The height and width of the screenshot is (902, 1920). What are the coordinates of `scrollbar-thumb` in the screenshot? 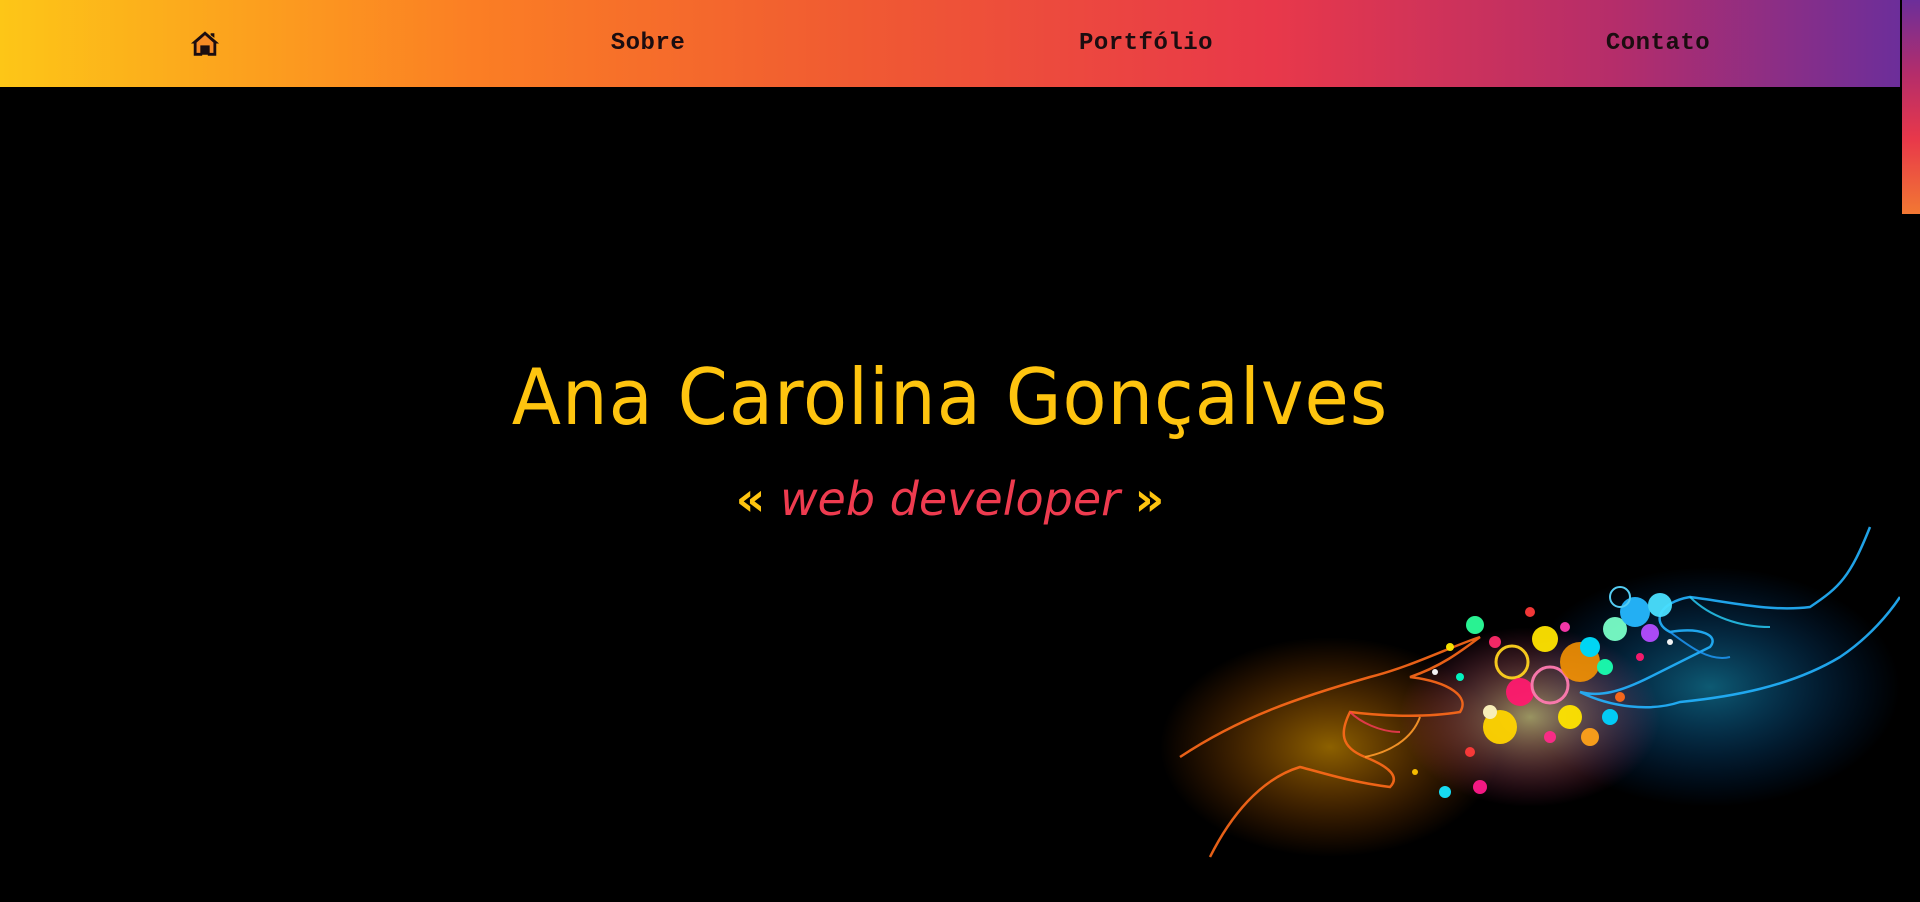 It's located at (1911, 107).